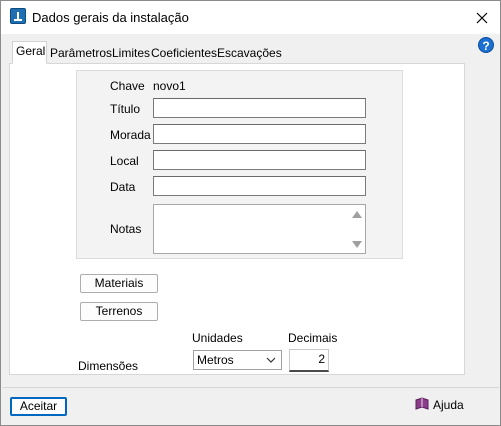 Image resolution: width=501 pixels, height=426 pixels. What do you see at coordinates (357, 244) in the screenshot?
I see `scroll-down-arrow` at bounding box center [357, 244].